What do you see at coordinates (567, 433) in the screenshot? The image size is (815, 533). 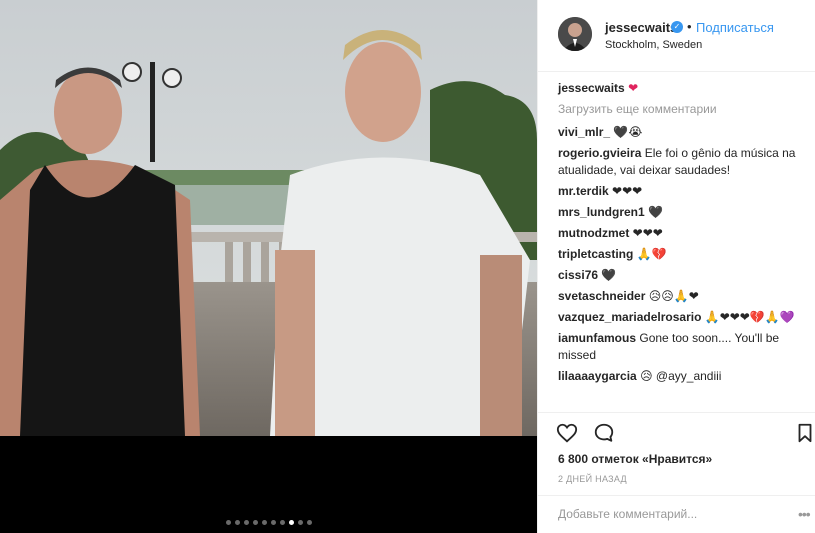 I see `like-heart-icon` at bounding box center [567, 433].